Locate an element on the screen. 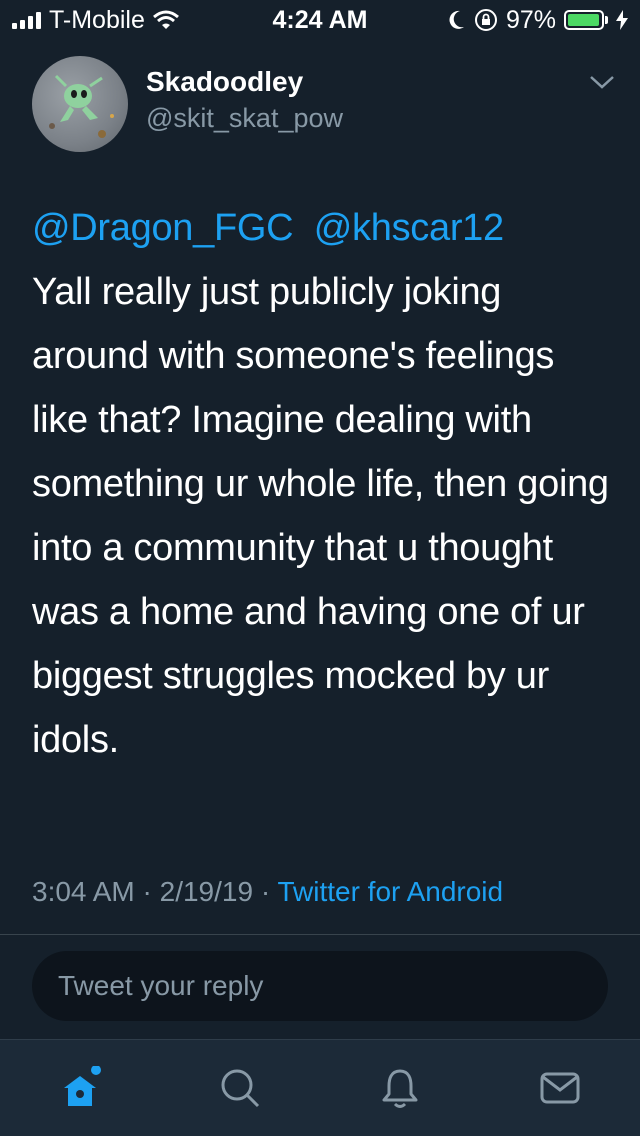 The image size is (640, 1136). moon-icon is located at coordinates (456, 19).